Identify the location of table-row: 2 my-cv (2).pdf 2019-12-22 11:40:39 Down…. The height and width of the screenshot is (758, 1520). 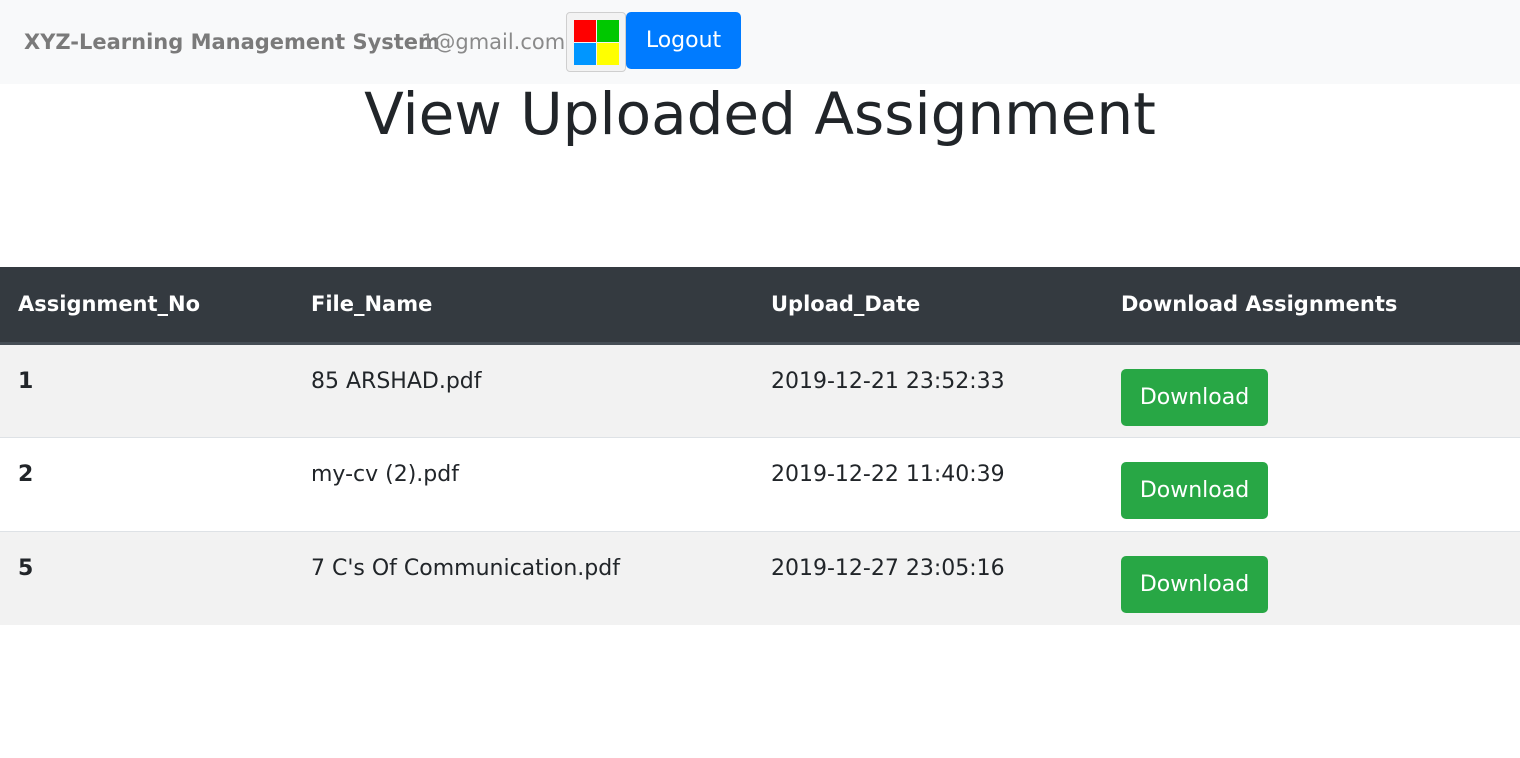
(760, 483).